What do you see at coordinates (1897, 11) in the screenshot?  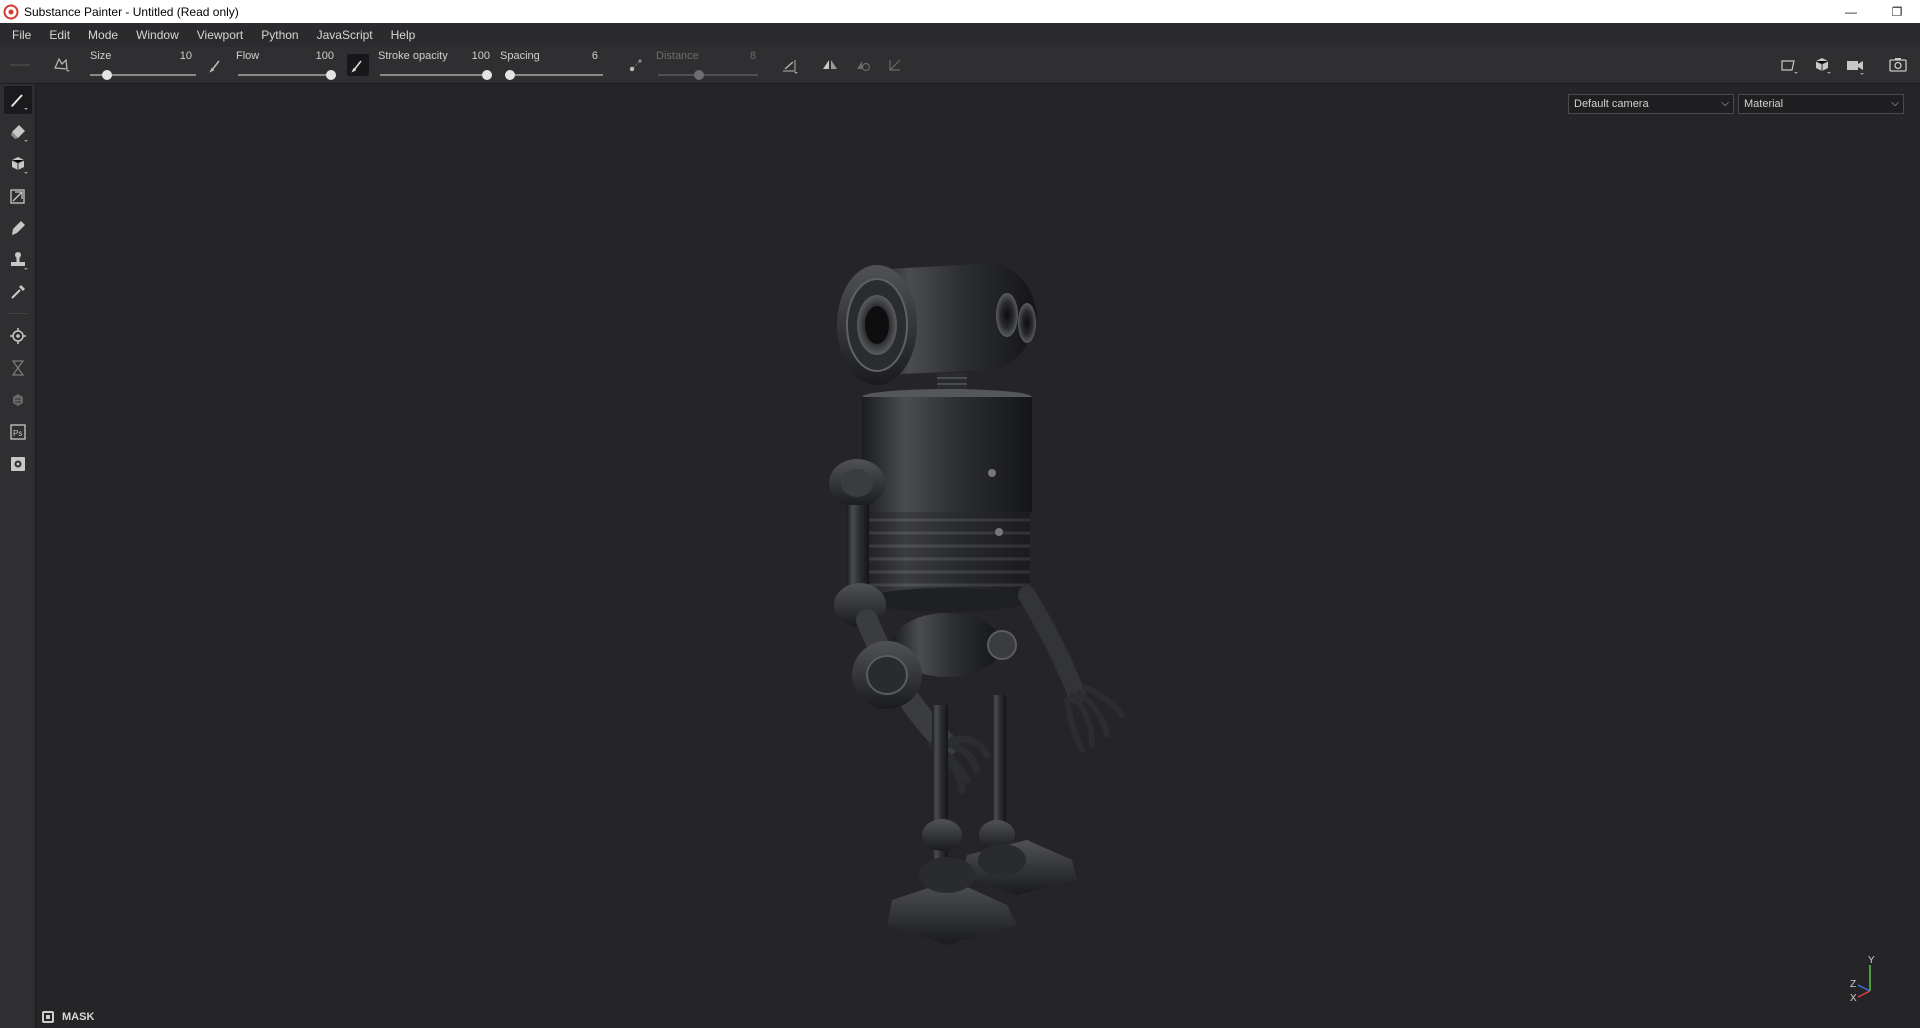 I see `restore-button: ❐` at bounding box center [1897, 11].